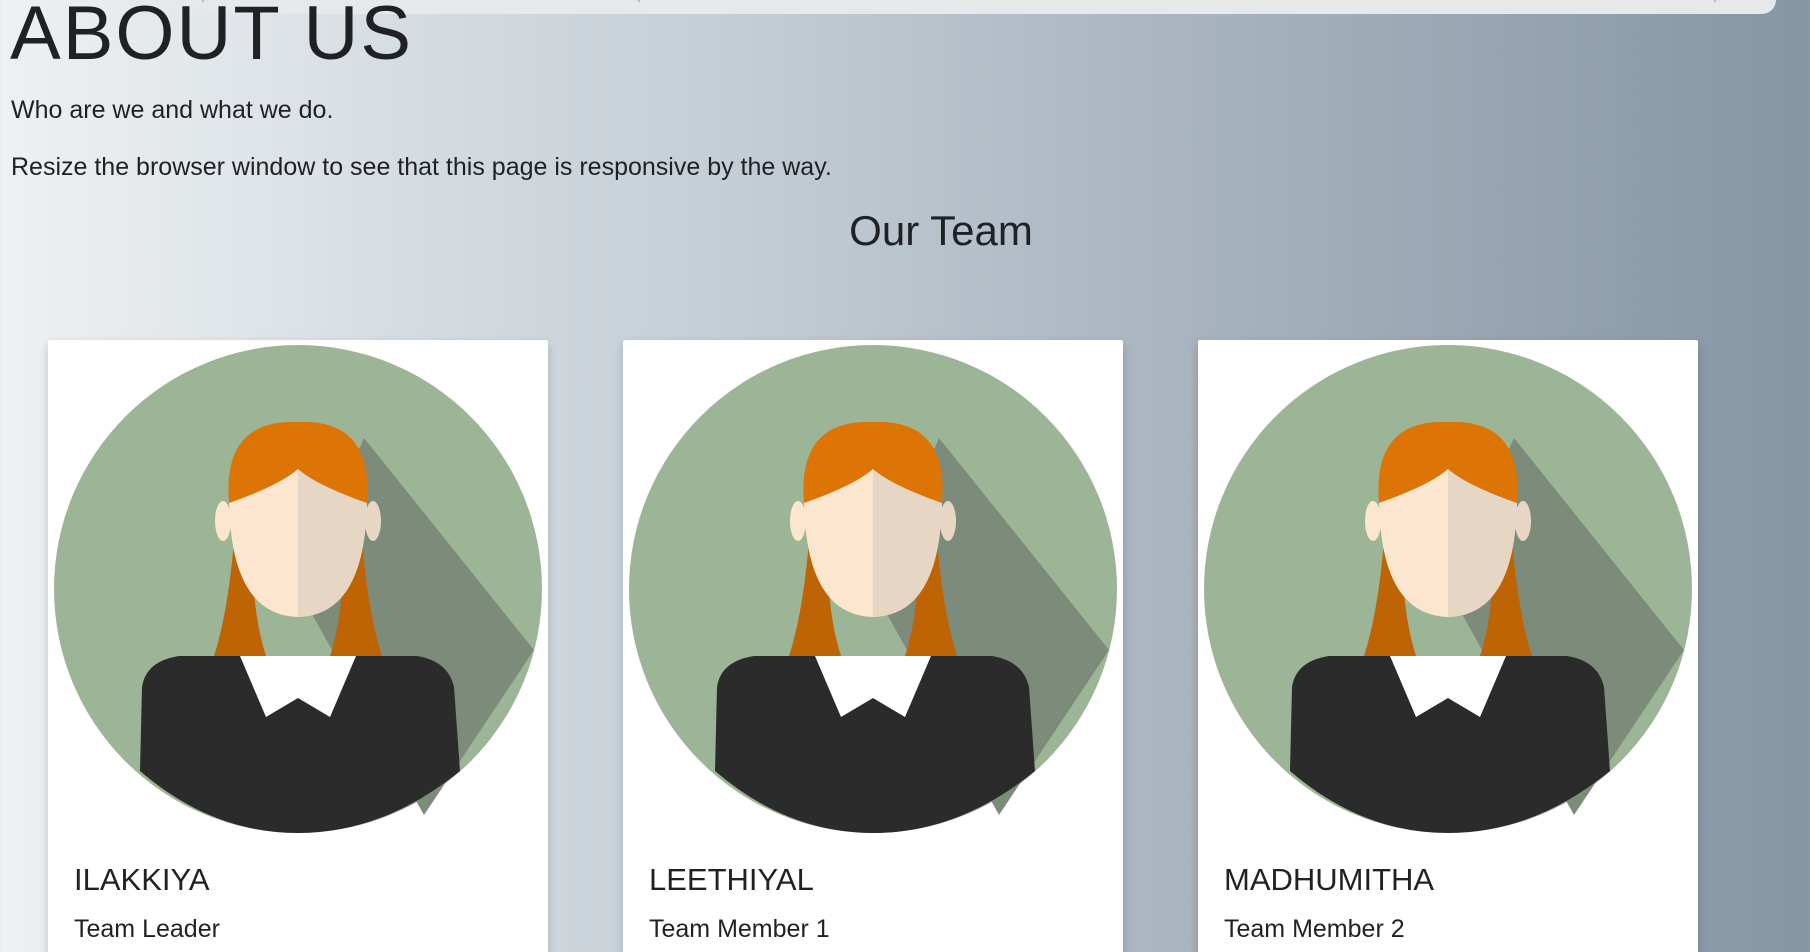 The width and height of the screenshot is (1810, 952). What do you see at coordinates (1329, 879) in the screenshot?
I see `member-name: MADHUMITHA` at bounding box center [1329, 879].